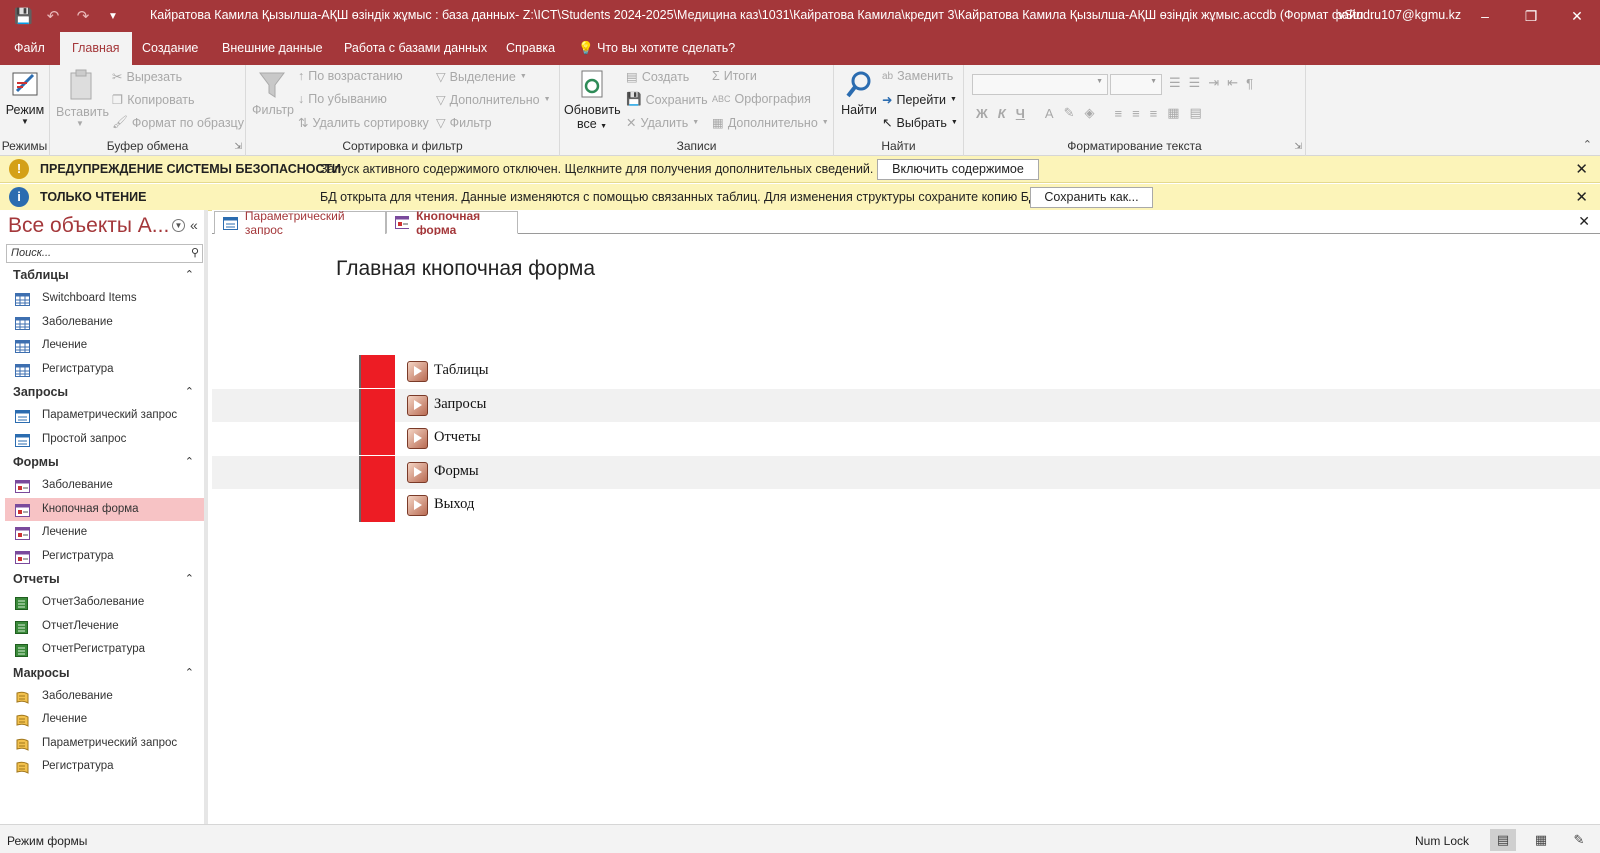 This screenshot has height=853, width=1600. Describe the element at coordinates (662, 123) in the screenshot. I see `delete-record-button: ✕ Удалить ▼` at that location.